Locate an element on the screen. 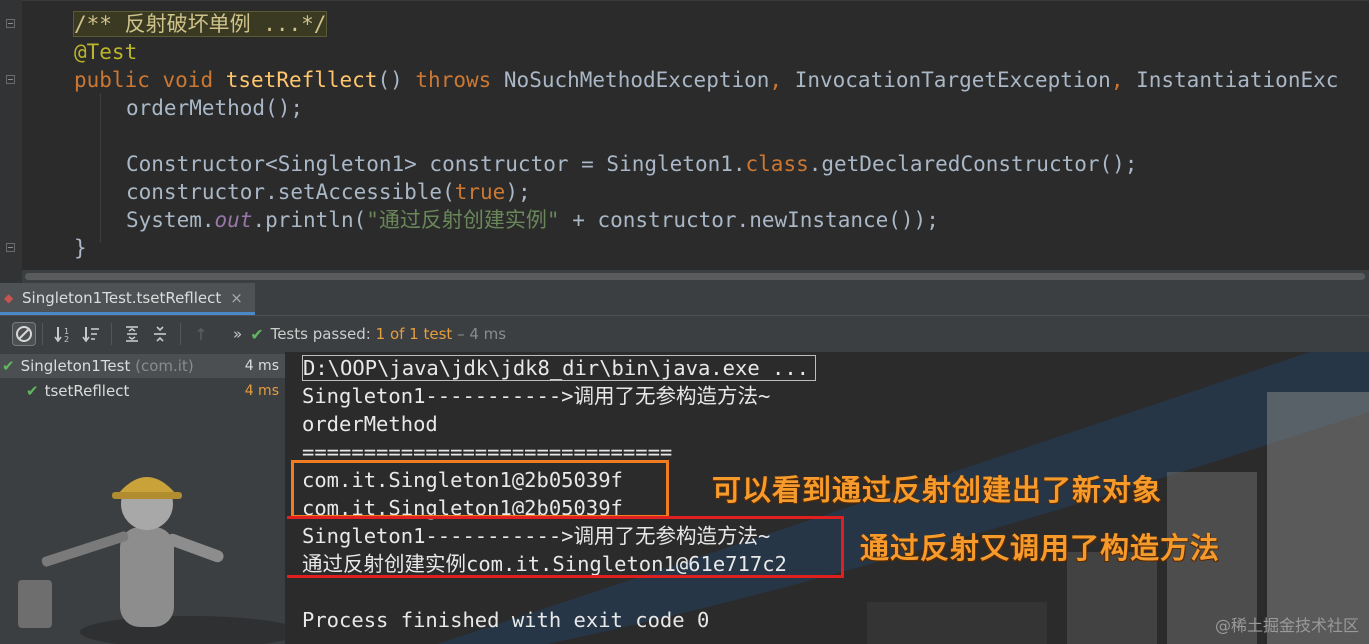  close-tab-icon: × is located at coordinates (236, 298).